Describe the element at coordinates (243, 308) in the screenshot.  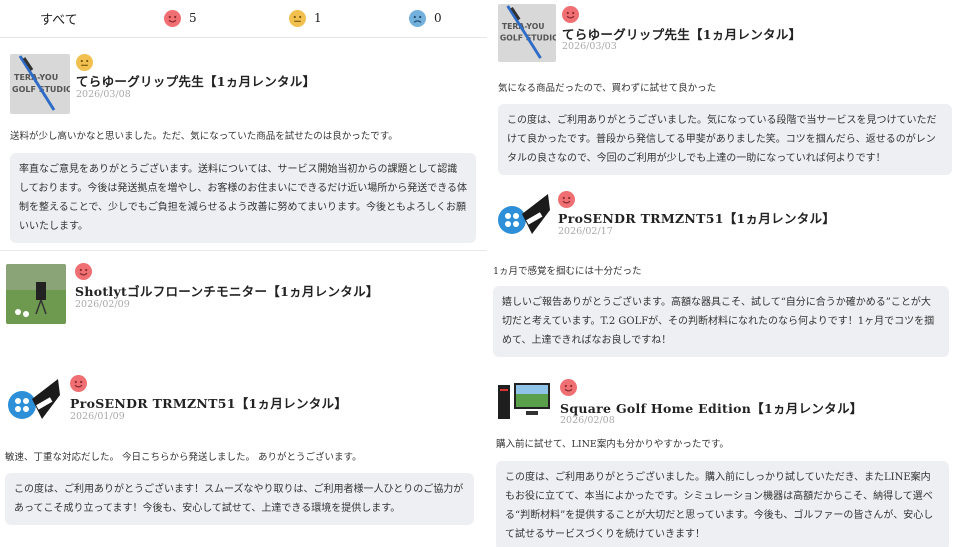
I see `review-item: Shotlytゴルフローンチモニター【1ヵ月レンタル】 2026/02/09` at that location.